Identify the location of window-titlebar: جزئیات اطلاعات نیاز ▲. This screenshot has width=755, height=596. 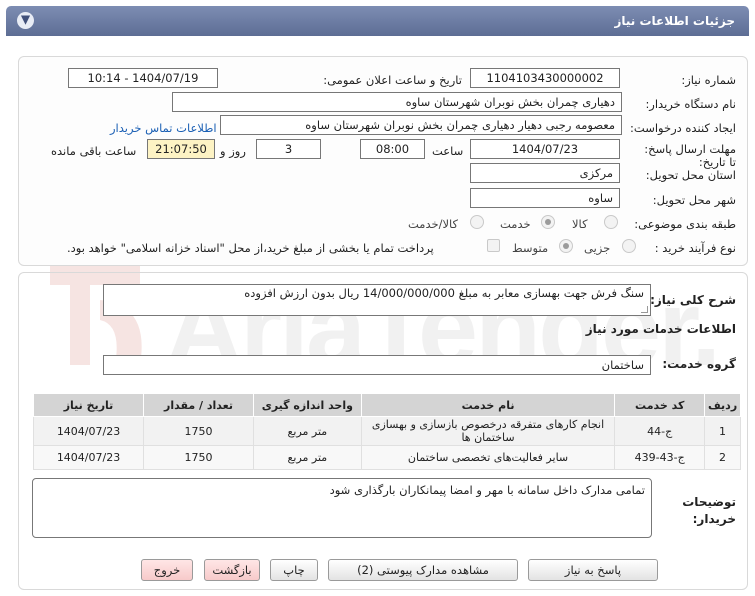
(377, 21).